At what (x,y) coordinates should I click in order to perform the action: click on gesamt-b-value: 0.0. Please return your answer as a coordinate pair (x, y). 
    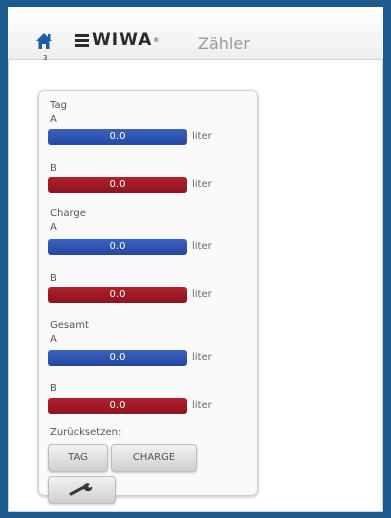
    Looking at the image, I should click on (117, 406).